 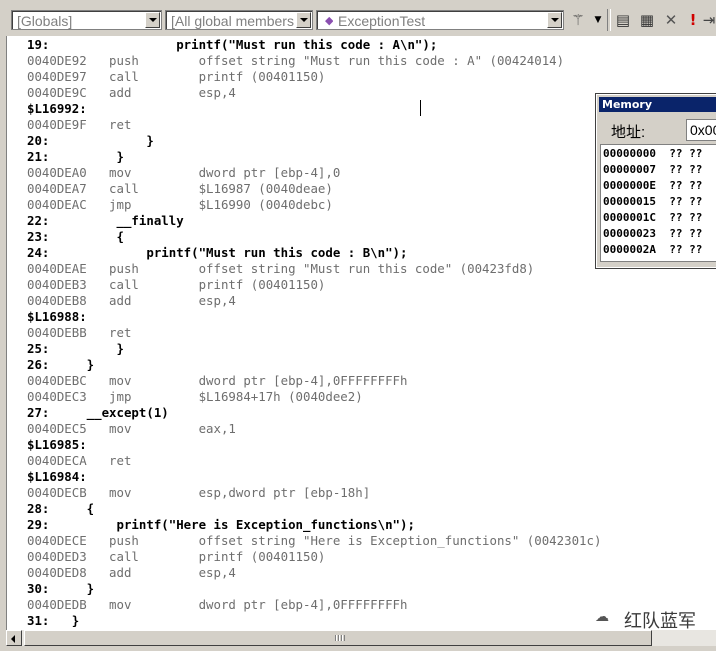 I want to click on disassembly-line: 0040DEC5 mov eax,1, so click(x=131, y=428).